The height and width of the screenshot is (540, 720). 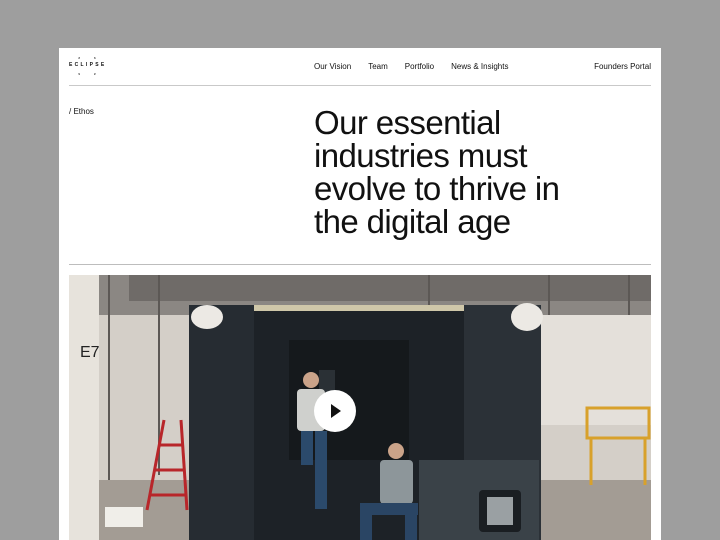 I want to click on eclipse-logo: ECLIPSE, so click(x=87, y=66).